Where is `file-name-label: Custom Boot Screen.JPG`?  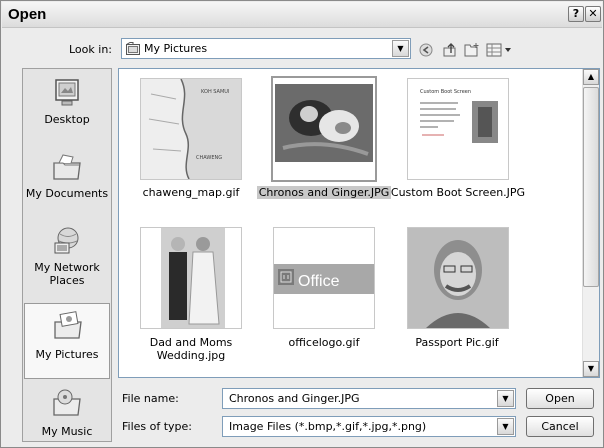 file-name-label: Custom Boot Screen.JPG is located at coordinates (458, 192).